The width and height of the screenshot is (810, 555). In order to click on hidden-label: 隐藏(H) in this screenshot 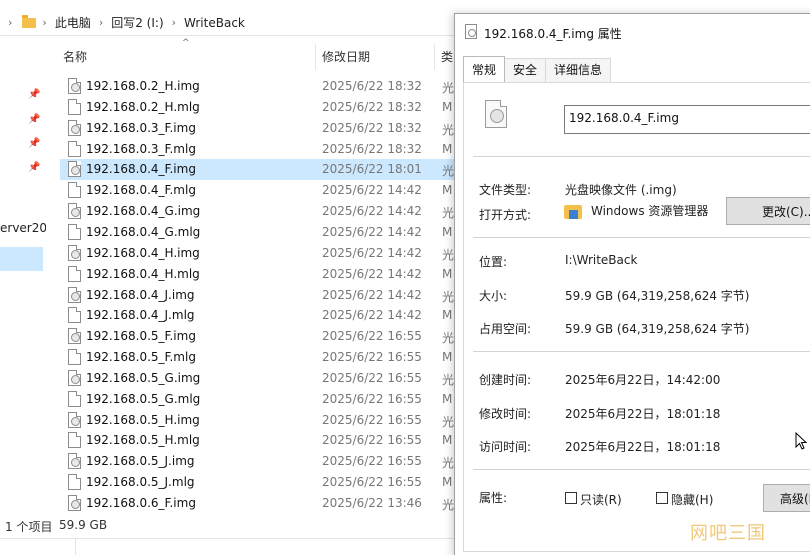, I will do `click(692, 499)`.